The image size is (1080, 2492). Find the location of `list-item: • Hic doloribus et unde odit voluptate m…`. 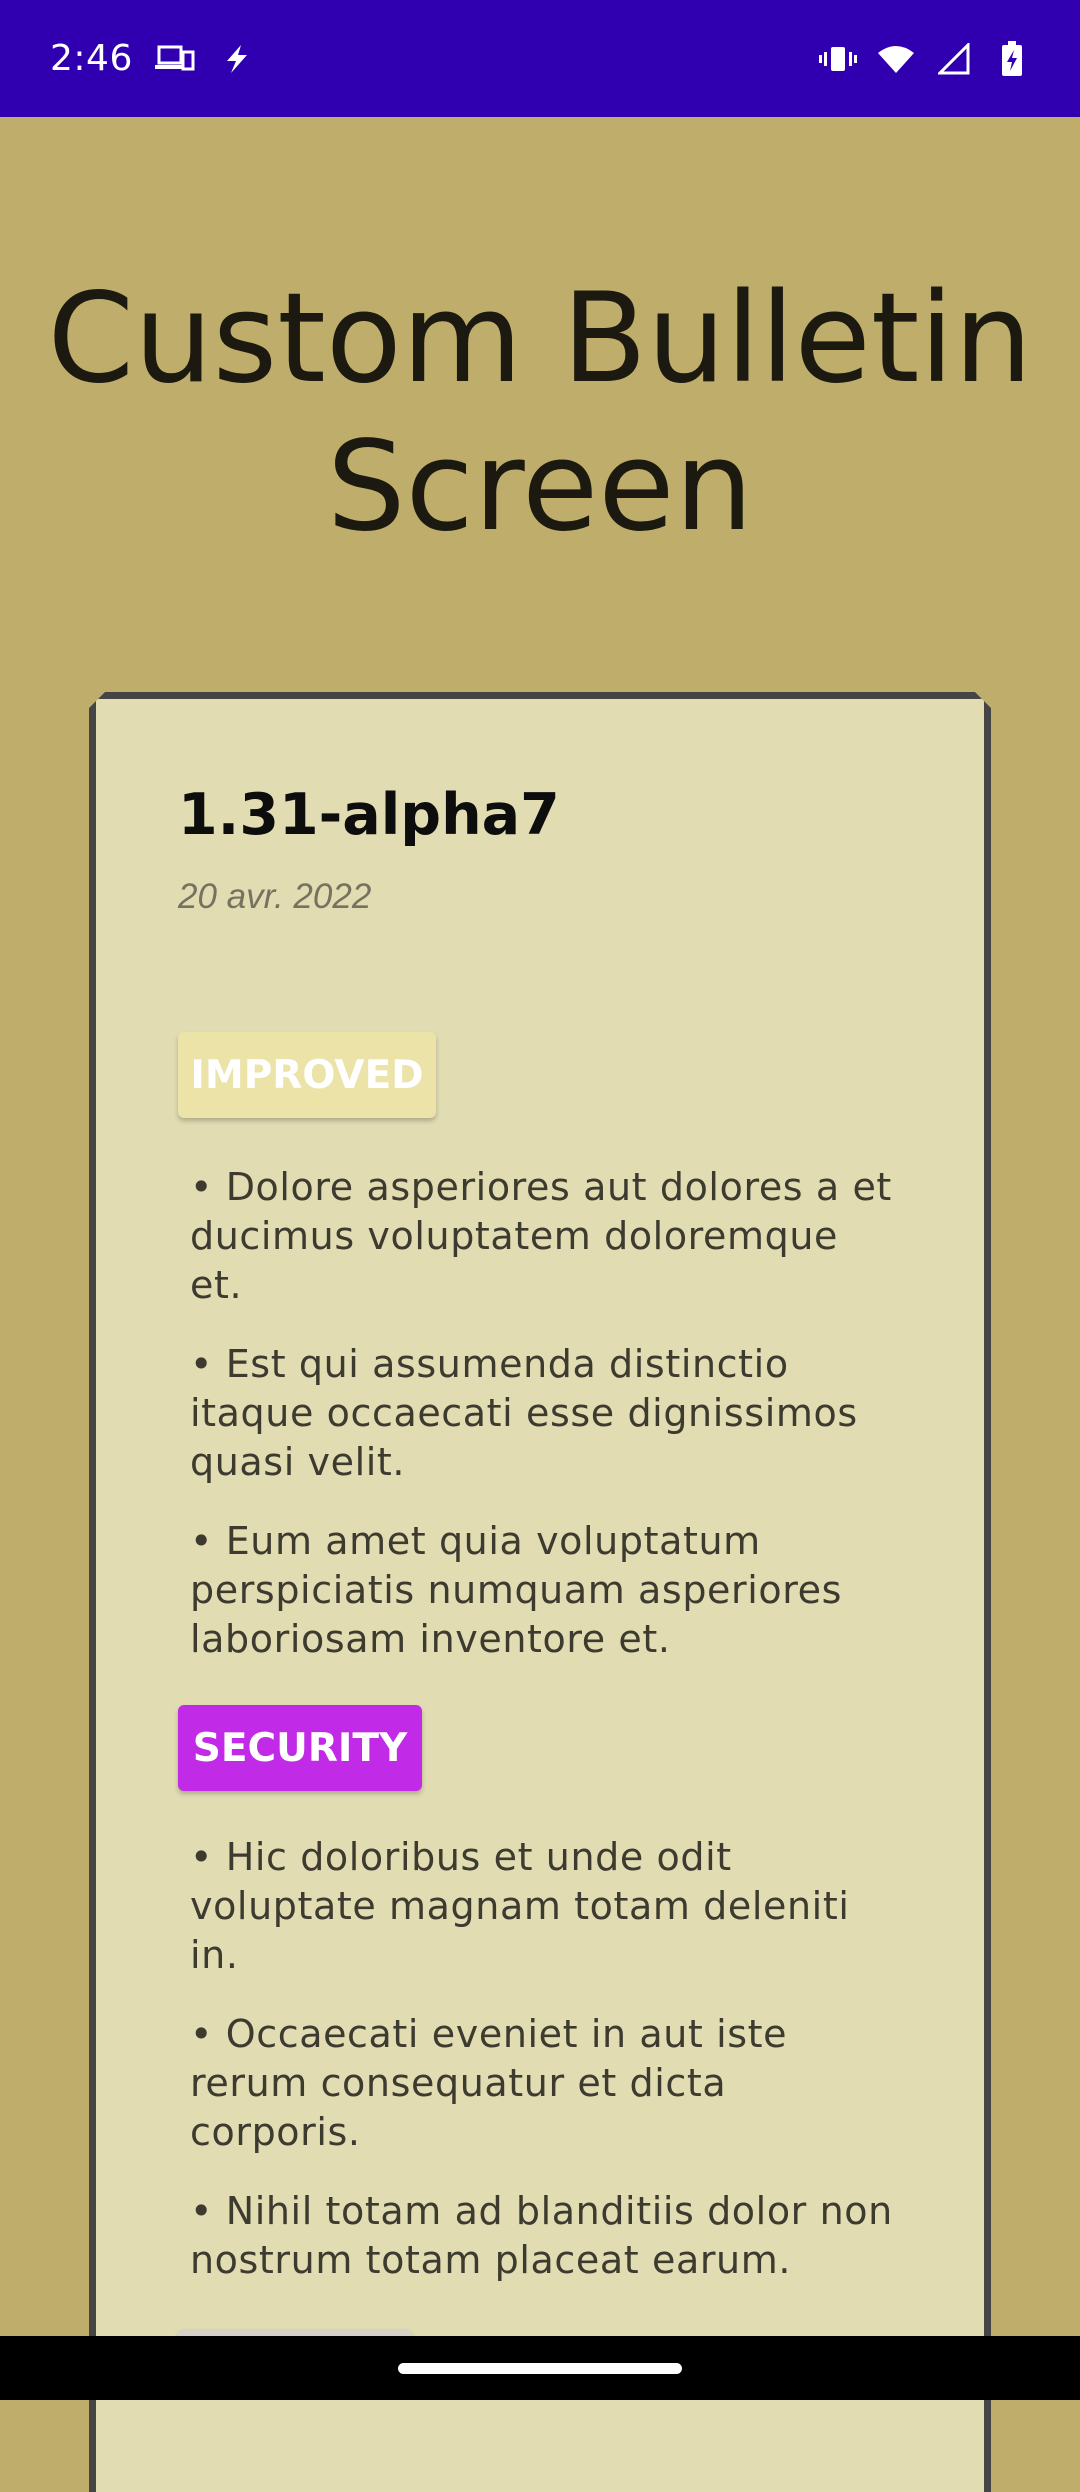

list-item: • Hic doloribus et unde odit voluptate m… is located at coordinates (520, 1906).